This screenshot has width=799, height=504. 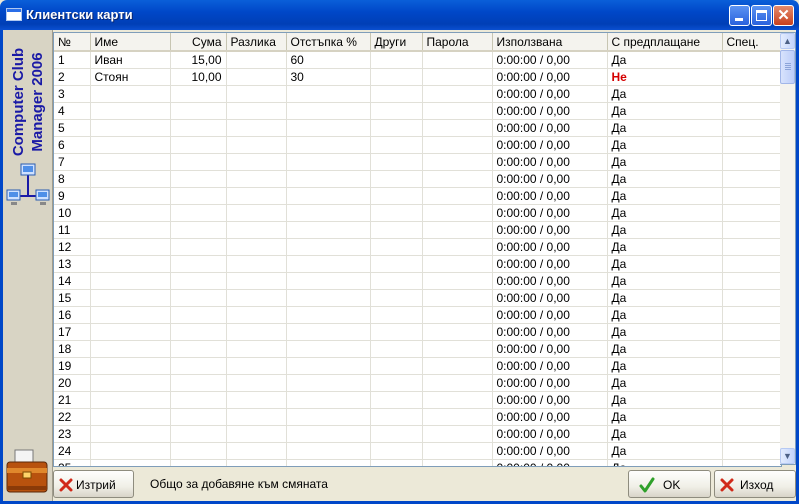 I want to click on cell-number: 4, so click(x=72, y=111).